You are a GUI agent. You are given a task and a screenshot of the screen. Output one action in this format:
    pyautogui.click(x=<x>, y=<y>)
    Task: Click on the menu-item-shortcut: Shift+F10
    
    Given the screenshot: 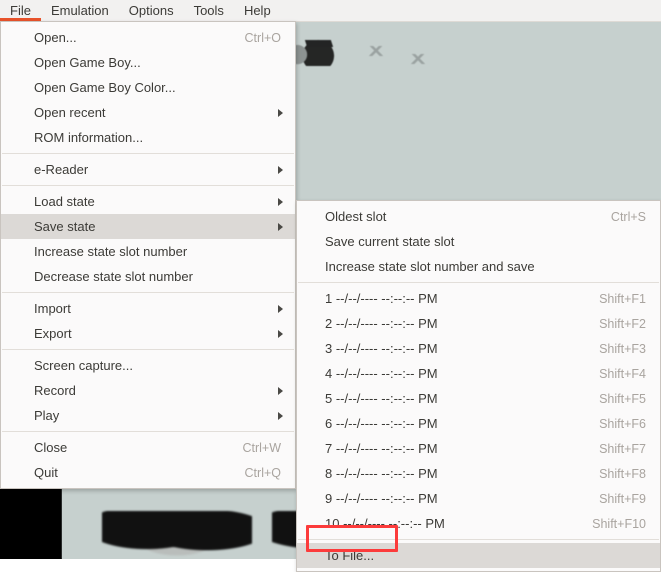 What is the action you would take?
    pyautogui.click(x=619, y=523)
    